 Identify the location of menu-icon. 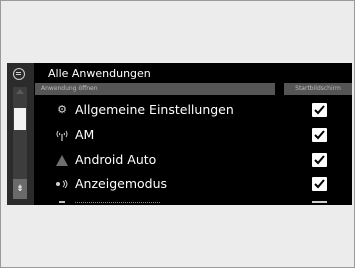
(19, 74).